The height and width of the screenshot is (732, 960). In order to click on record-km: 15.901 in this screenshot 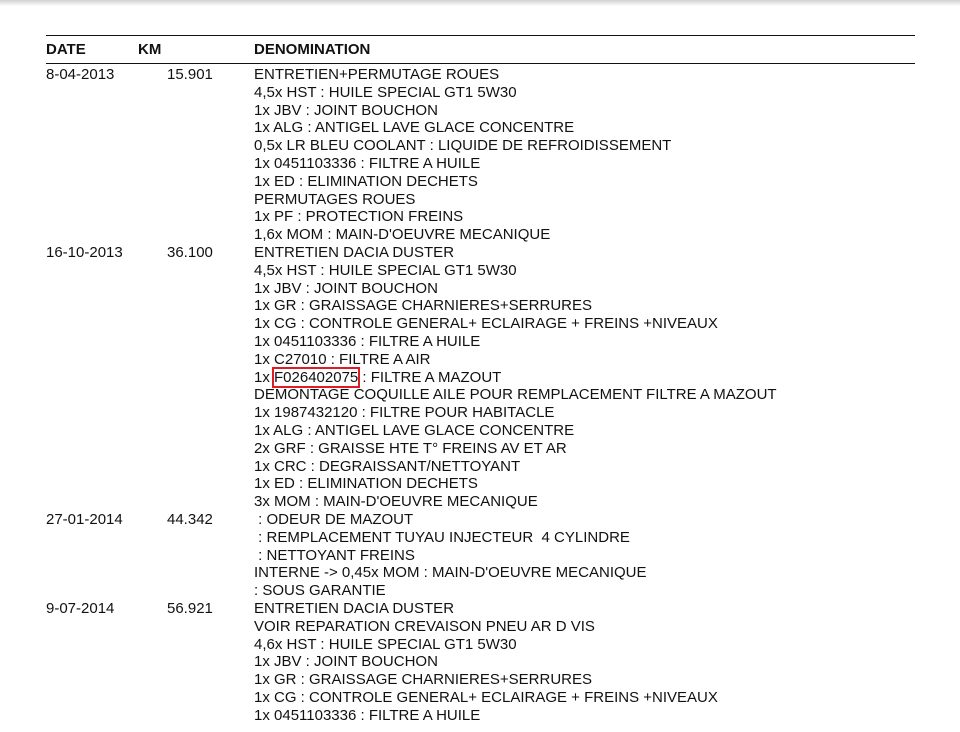, I will do `click(190, 74)`.